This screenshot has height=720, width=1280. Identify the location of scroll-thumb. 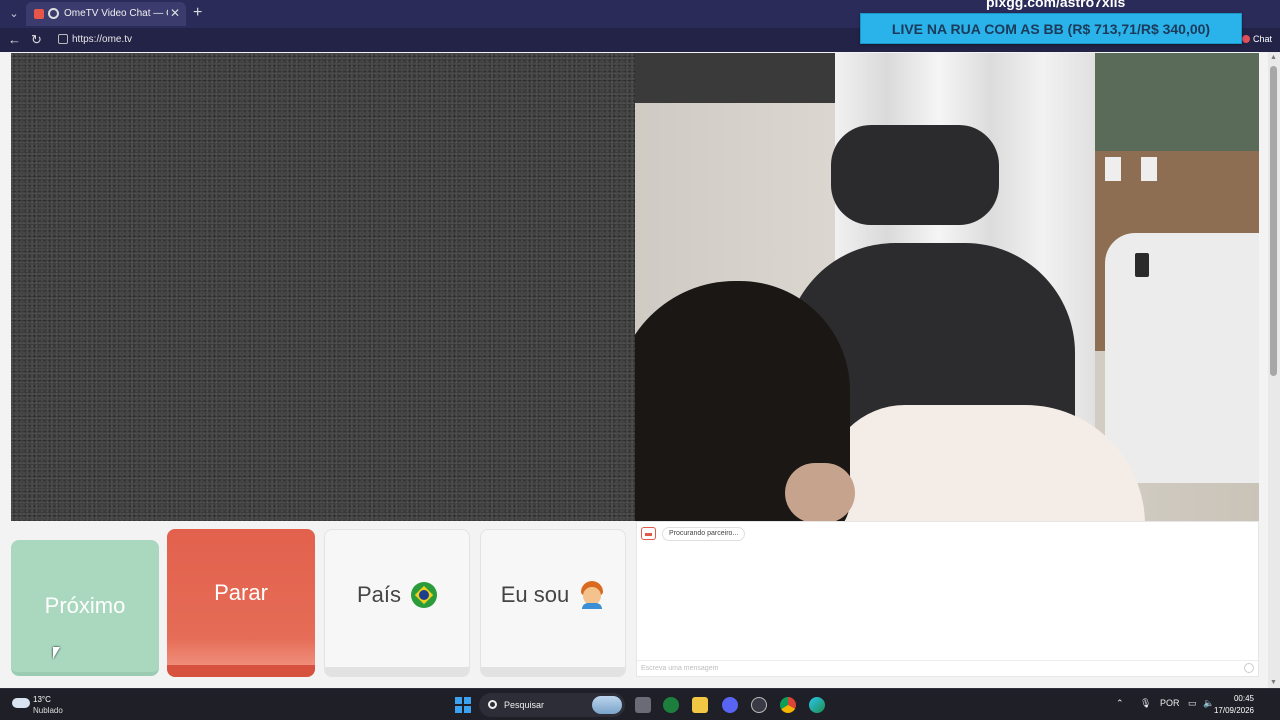
(1273, 221).